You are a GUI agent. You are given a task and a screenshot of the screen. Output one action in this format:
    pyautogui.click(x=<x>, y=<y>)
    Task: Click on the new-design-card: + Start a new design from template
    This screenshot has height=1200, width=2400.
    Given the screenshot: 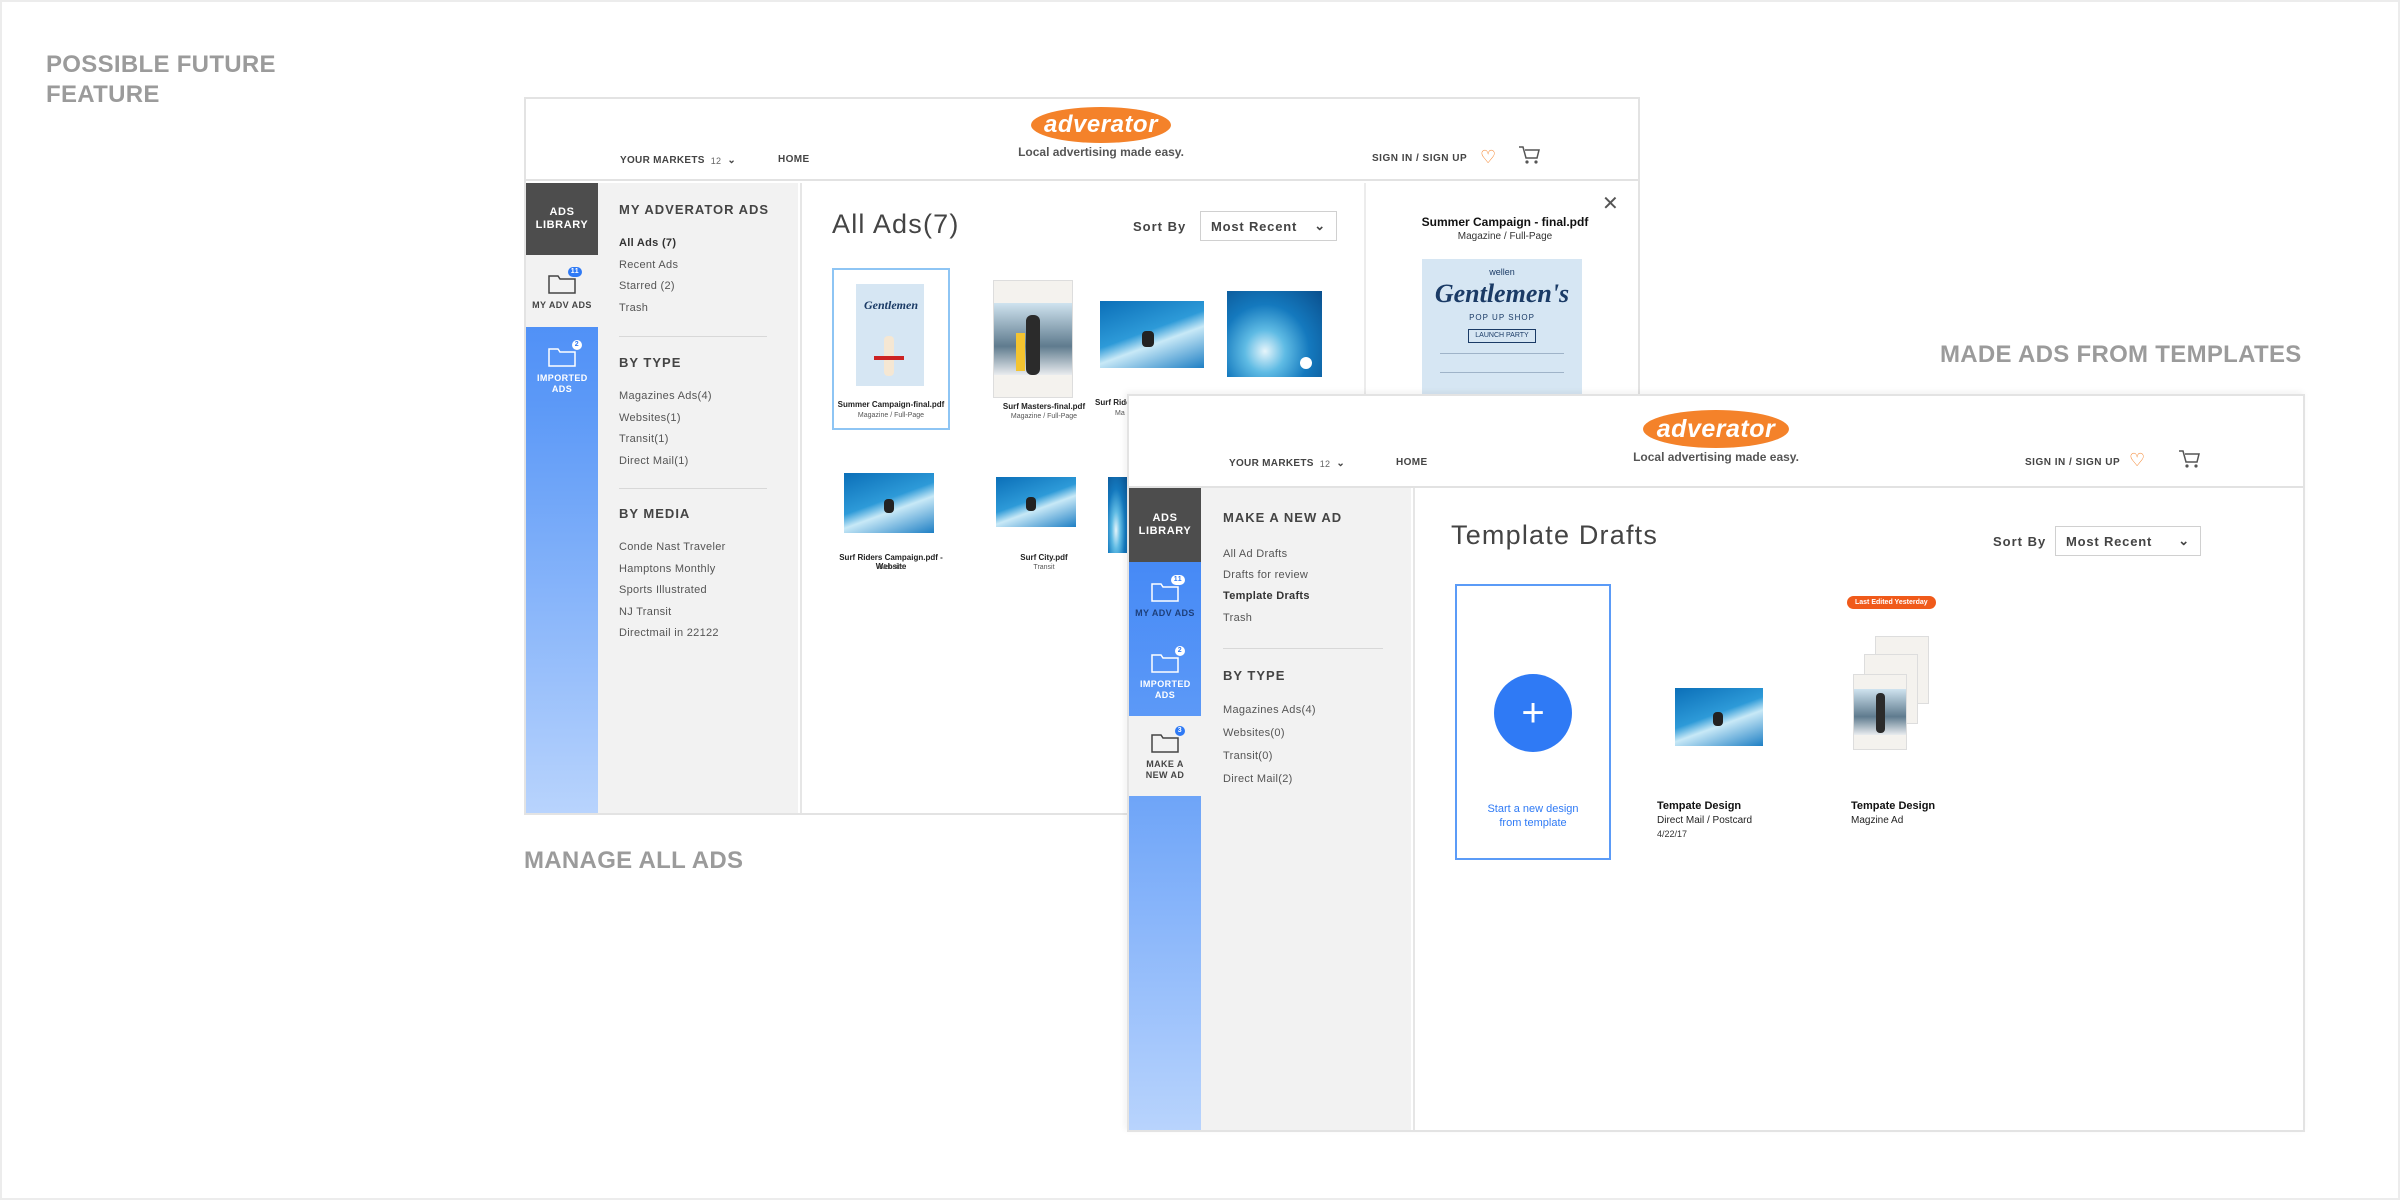 What is the action you would take?
    pyautogui.click(x=1533, y=722)
    